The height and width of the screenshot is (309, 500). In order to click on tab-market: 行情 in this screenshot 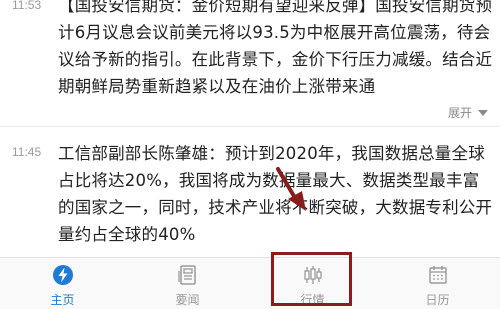, I will do `click(312, 283)`.